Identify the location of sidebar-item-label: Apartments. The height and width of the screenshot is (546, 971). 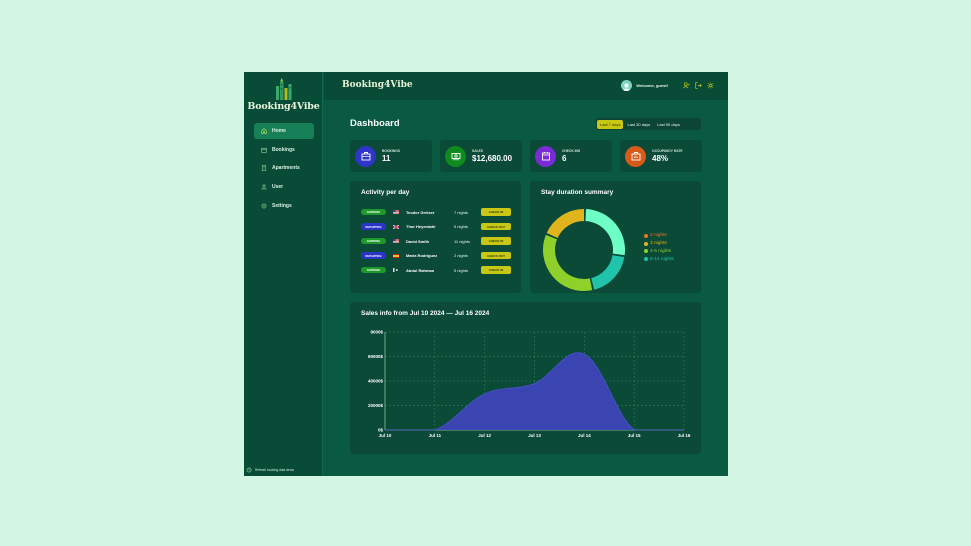
(286, 168).